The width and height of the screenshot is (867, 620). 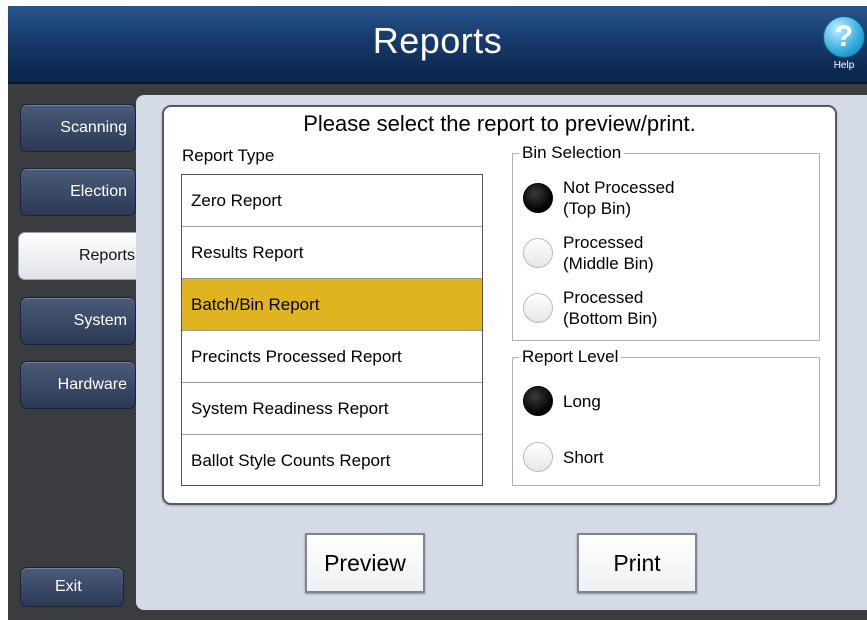 I want to click on radio-label: Long, so click(x=582, y=401).